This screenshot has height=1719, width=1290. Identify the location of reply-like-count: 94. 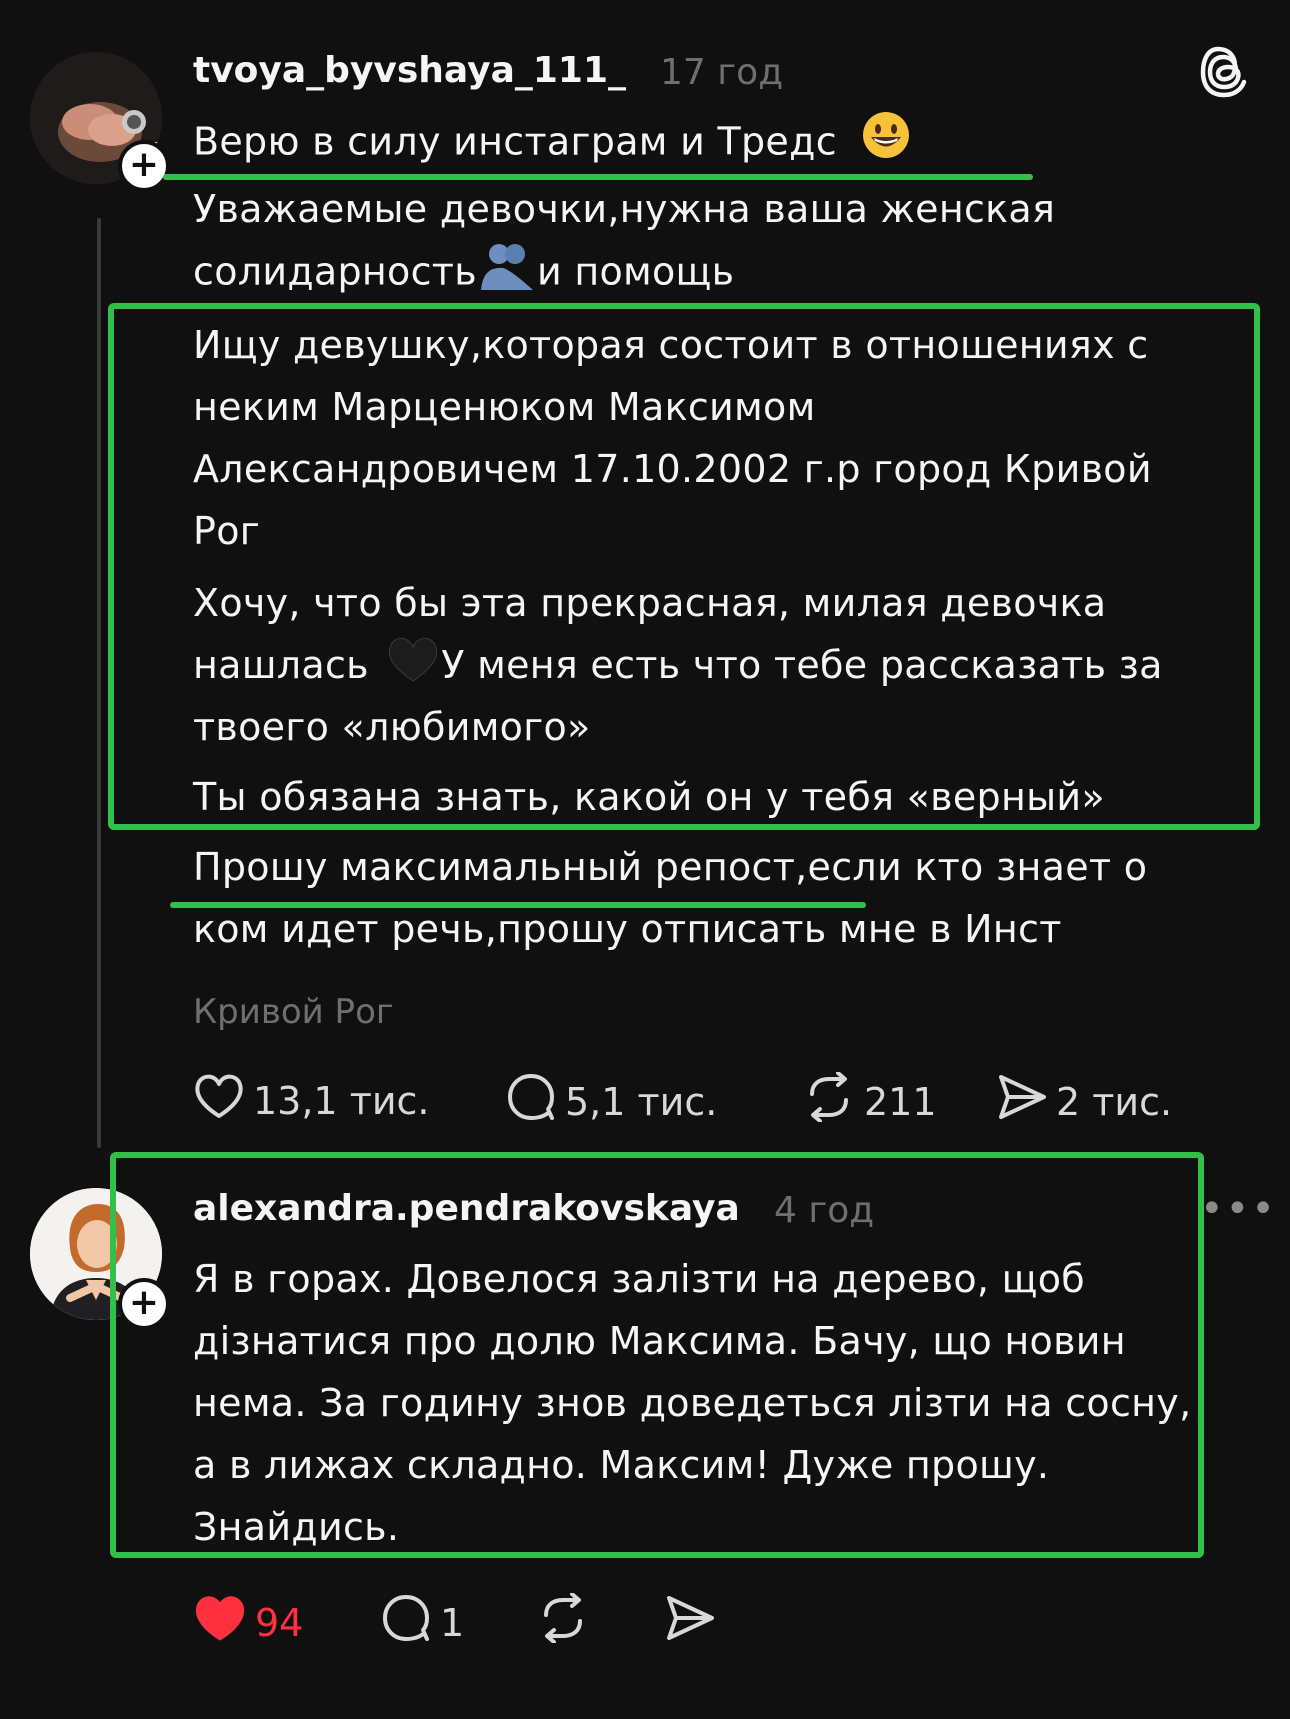
(279, 1622).